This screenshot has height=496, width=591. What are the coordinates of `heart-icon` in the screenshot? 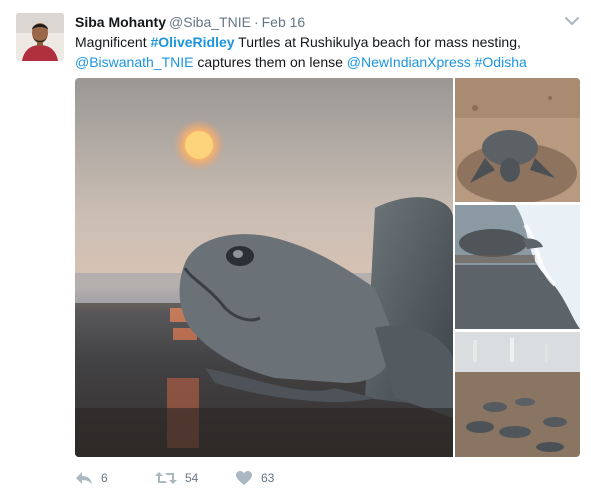 It's located at (244, 478).